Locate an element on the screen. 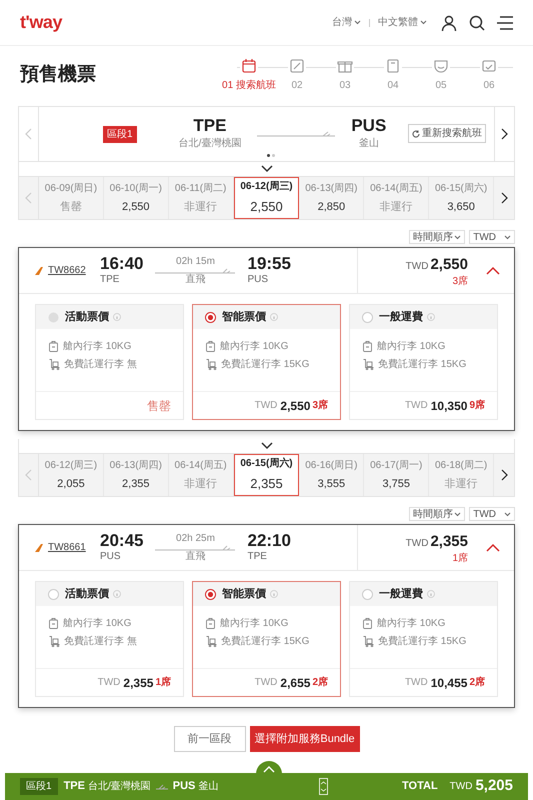 This screenshot has height=800, width=533. date-cell: 06-15(周六) 3,650 is located at coordinates (461, 198).